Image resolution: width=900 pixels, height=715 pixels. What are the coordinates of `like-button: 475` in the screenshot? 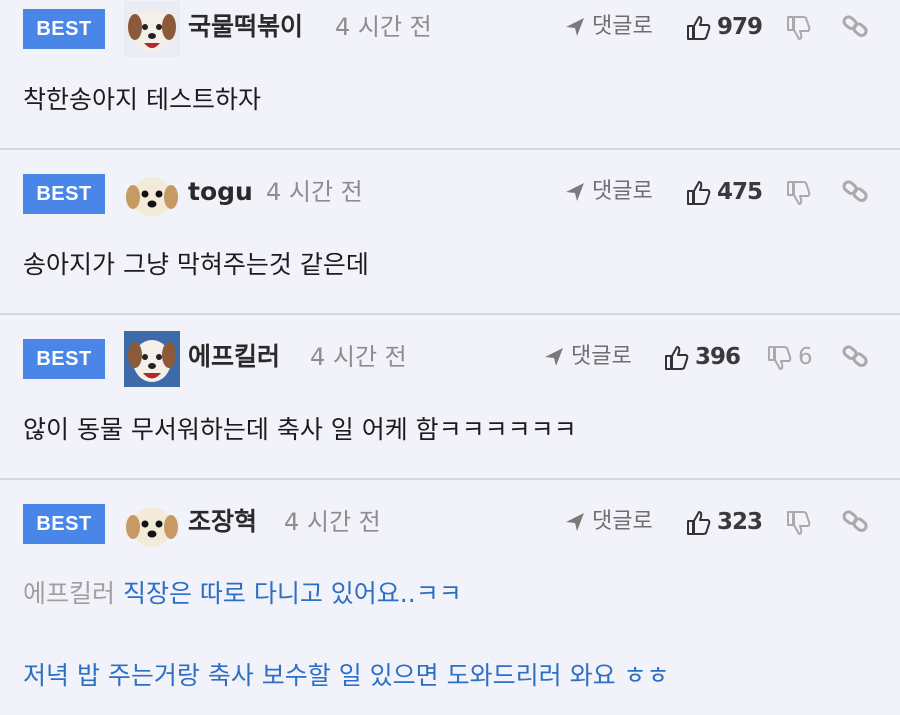 It's located at (724, 192).